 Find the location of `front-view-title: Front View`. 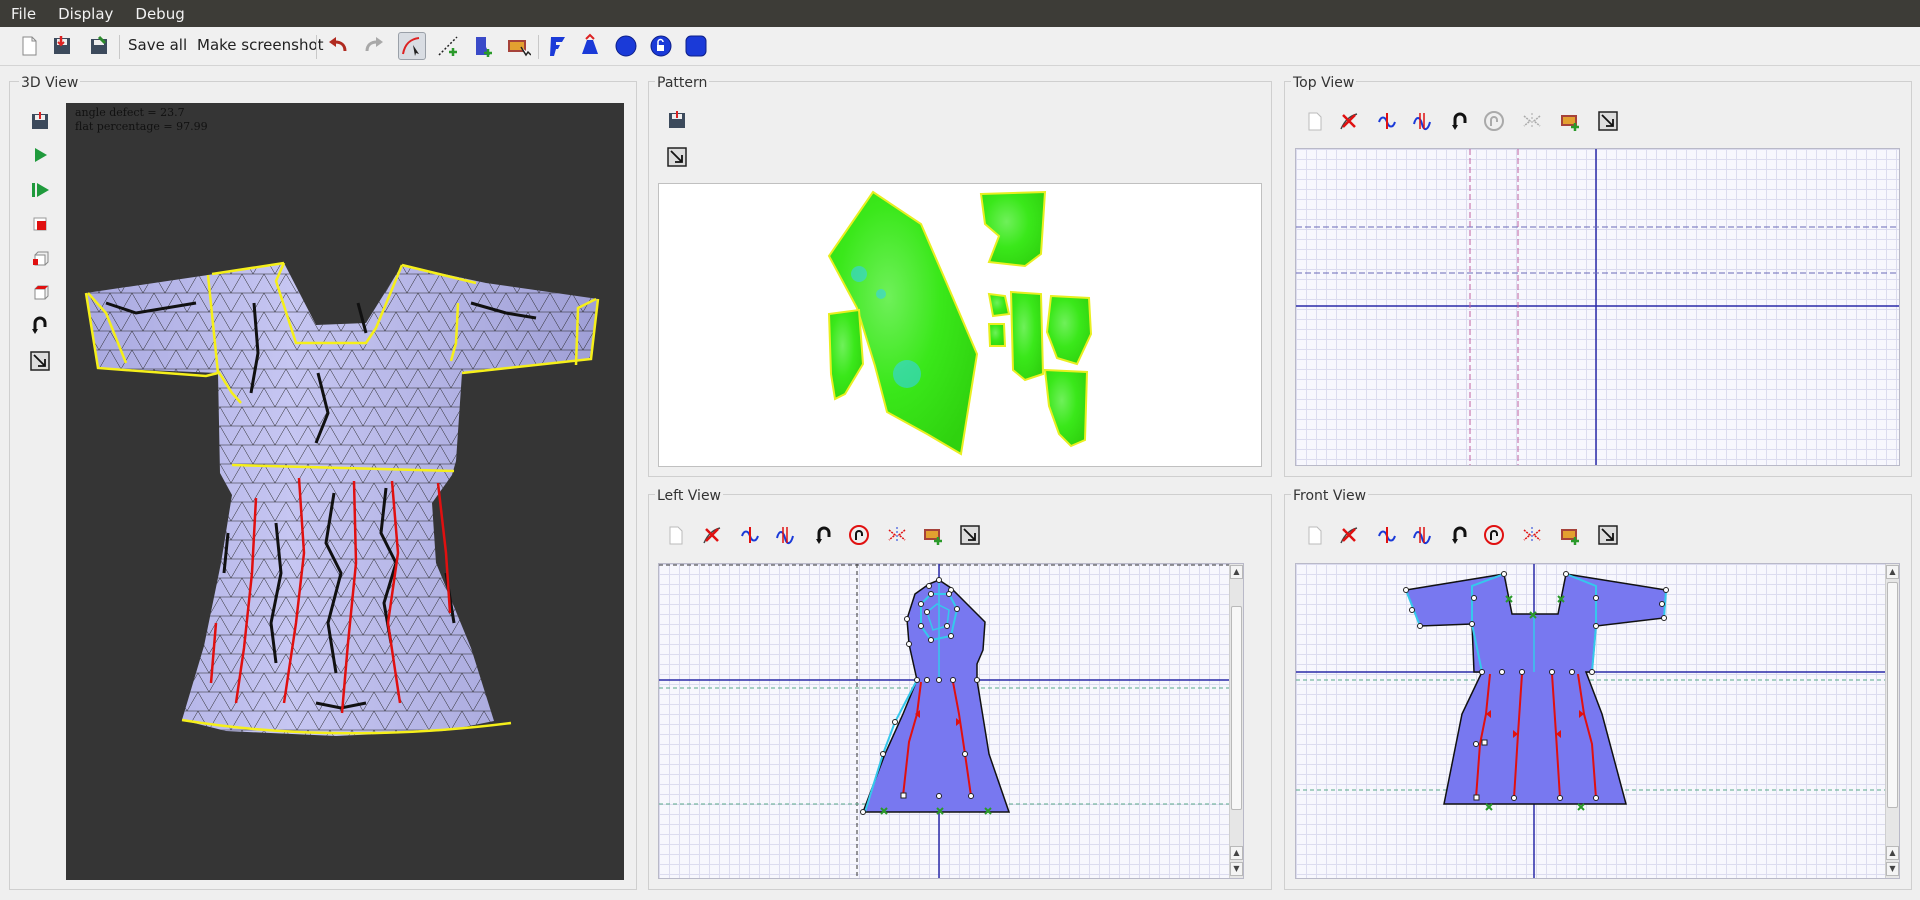

front-view-title: Front View is located at coordinates (1330, 496).